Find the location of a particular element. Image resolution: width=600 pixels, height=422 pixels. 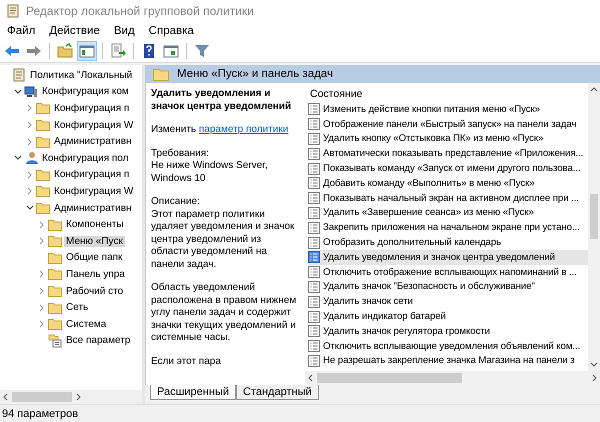

tree-item: Все параметр is located at coordinates (98, 340).